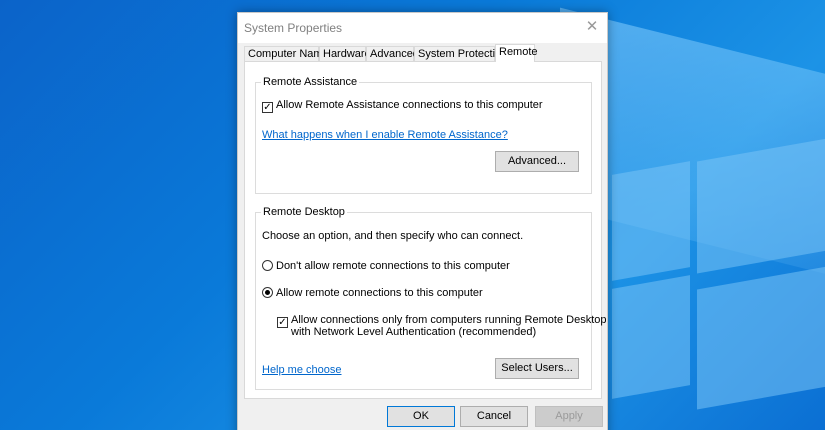  What do you see at coordinates (267, 265) in the screenshot?
I see `dont-allow-remote-radio` at bounding box center [267, 265].